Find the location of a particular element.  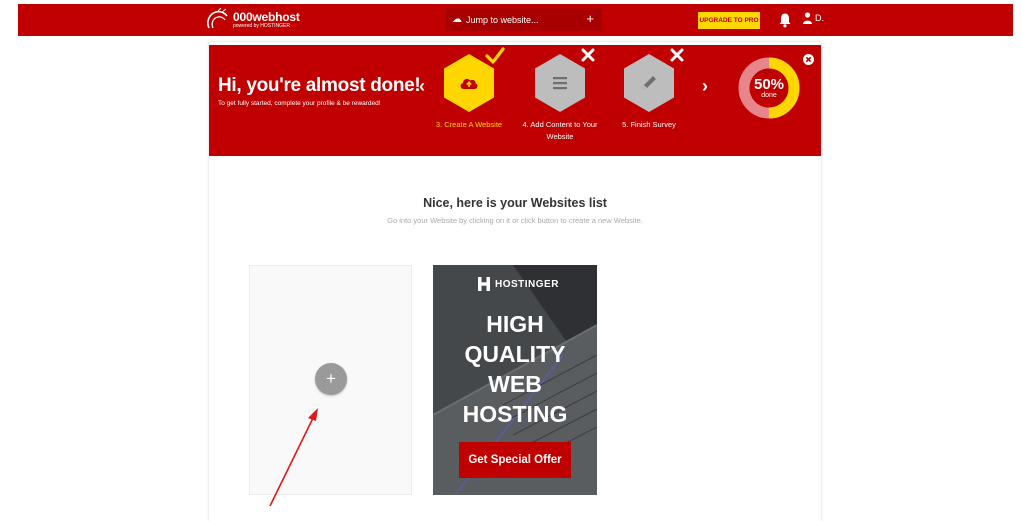

websites-list-title: Nice, here is your Websites list is located at coordinates (515, 203).